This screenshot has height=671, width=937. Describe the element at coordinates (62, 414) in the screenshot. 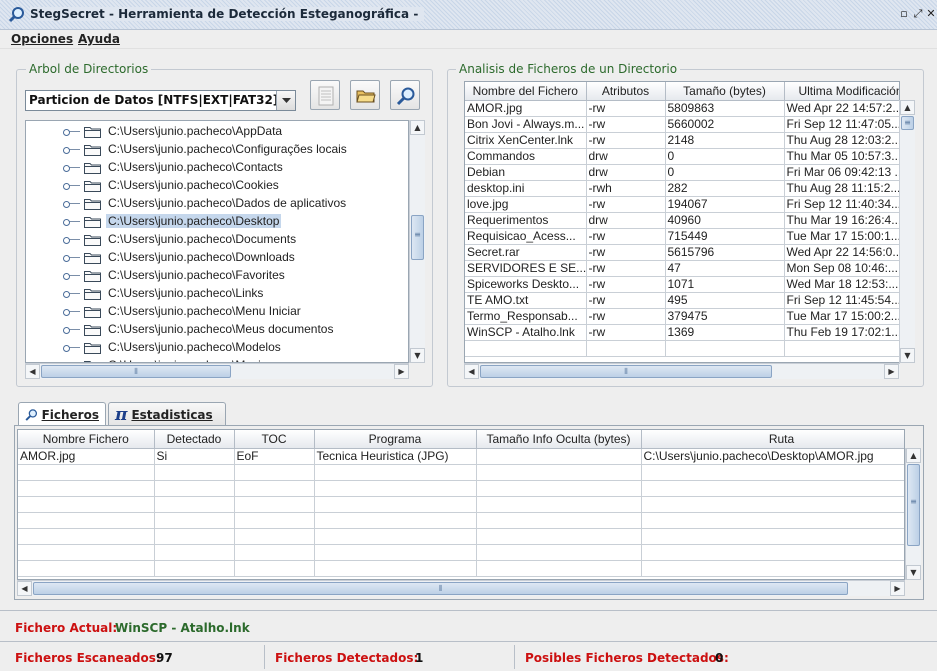

I see `tab-ficheros: Ficheros` at that location.